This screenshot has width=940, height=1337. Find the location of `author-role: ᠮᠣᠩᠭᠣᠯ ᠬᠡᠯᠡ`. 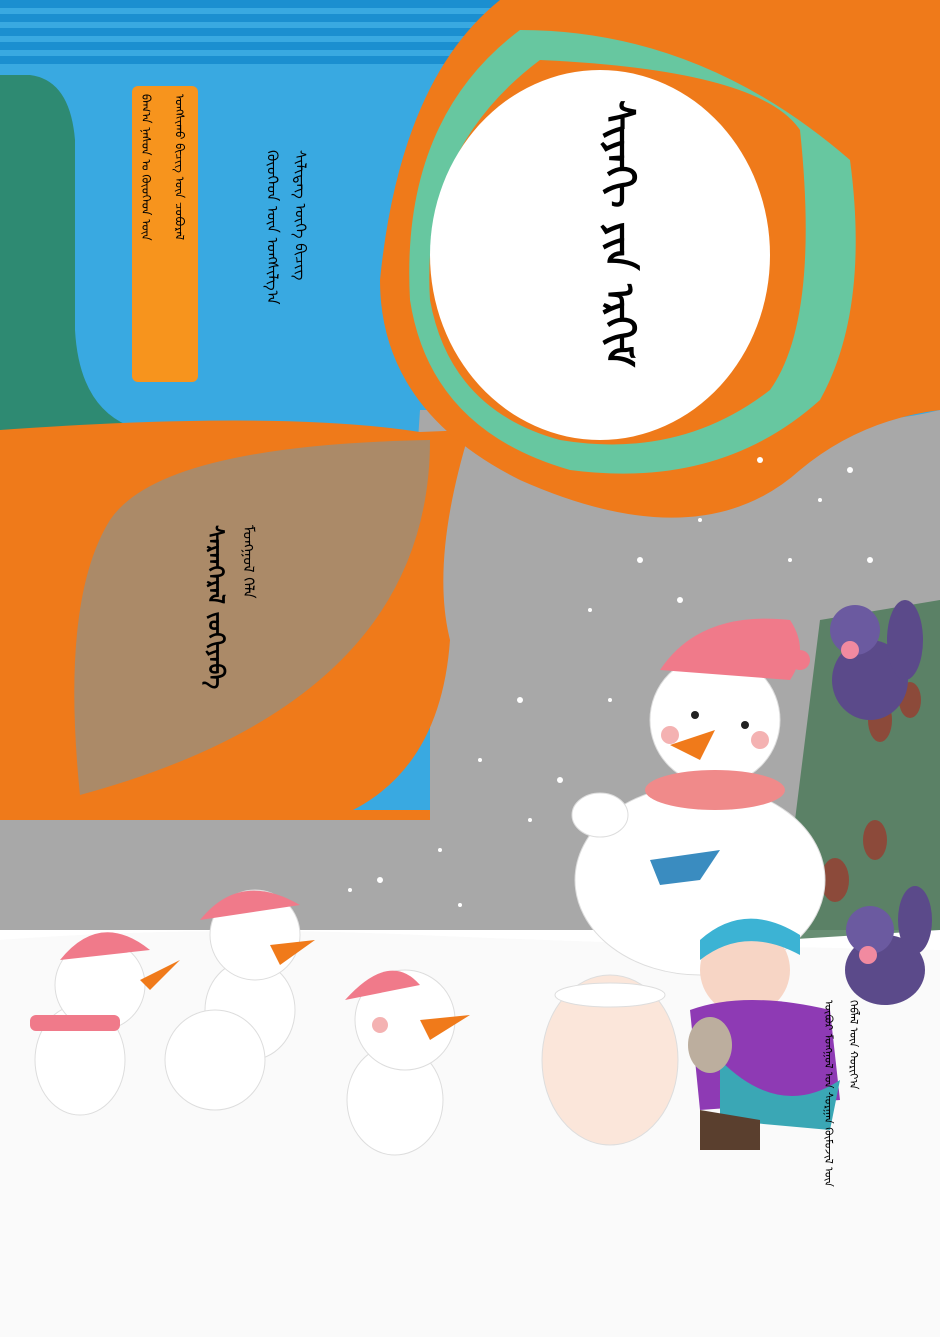

author-role: ᠮᠣᠩᠭᠣᠯ ᠬᠡᠯᠡ is located at coordinates (248, 562).